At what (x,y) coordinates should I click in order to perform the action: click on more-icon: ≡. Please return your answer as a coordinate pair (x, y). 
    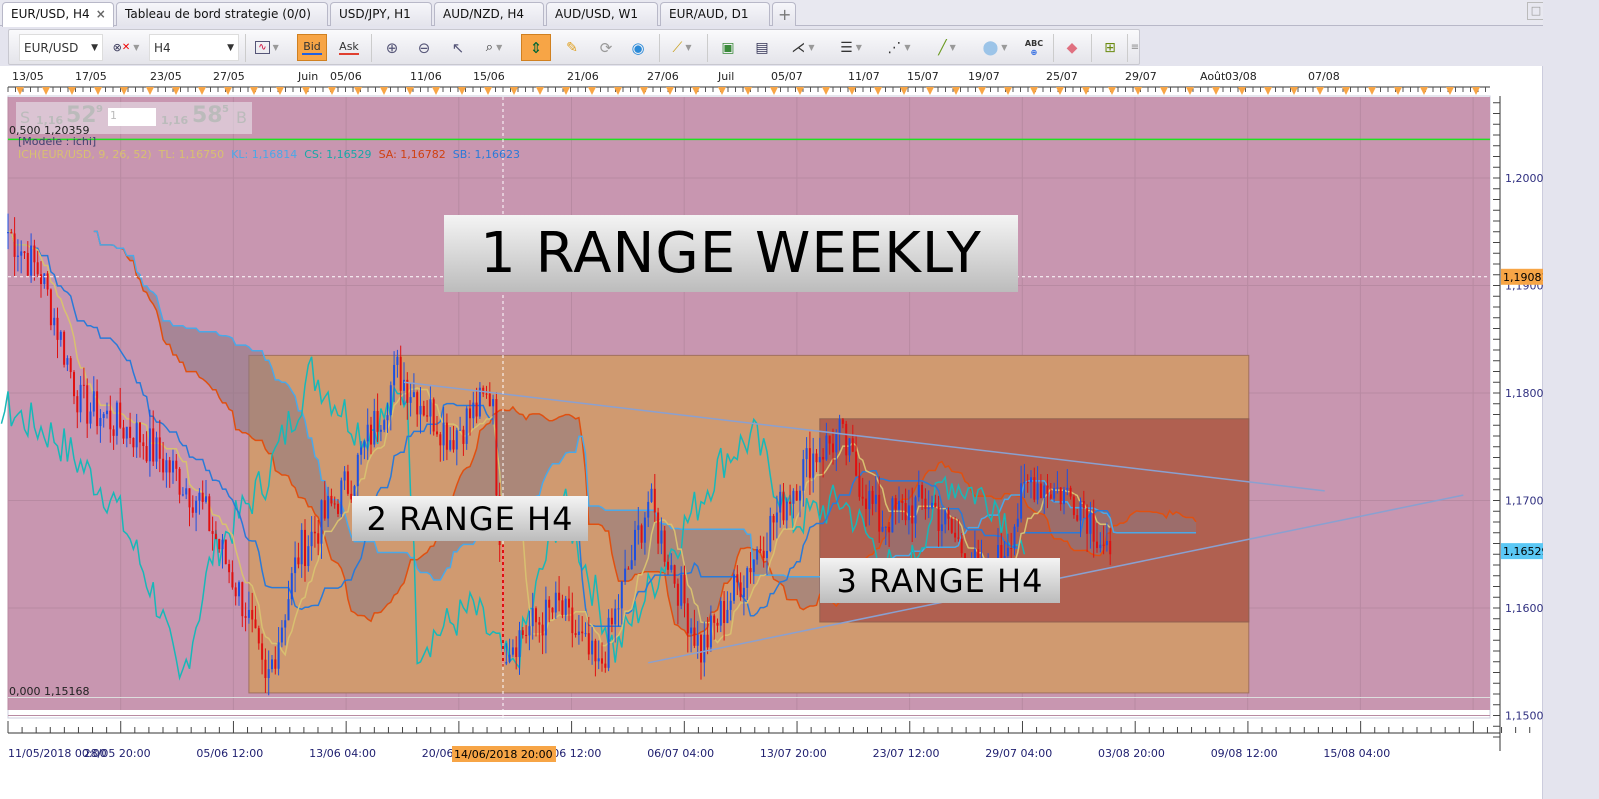
    Looking at the image, I should click on (1135, 47).